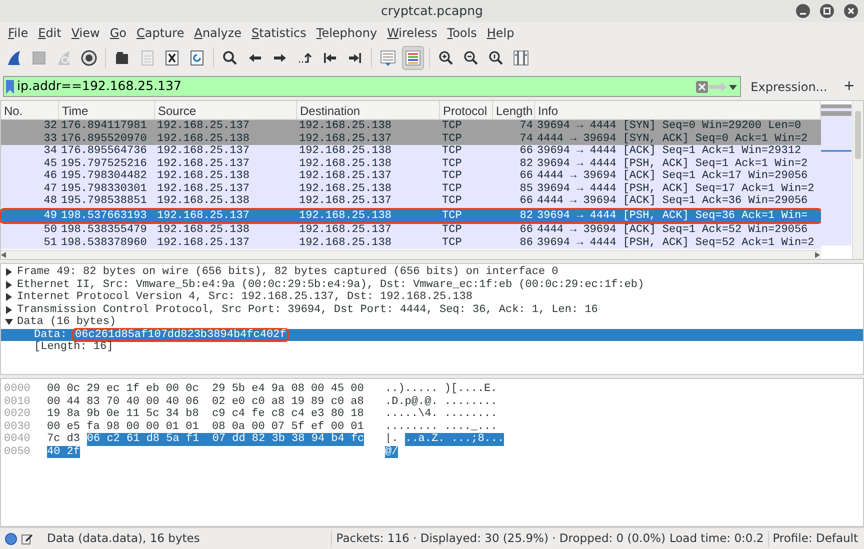 This screenshot has width=864, height=549. I want to click on menu-item: Analyze, so click(218, 33).